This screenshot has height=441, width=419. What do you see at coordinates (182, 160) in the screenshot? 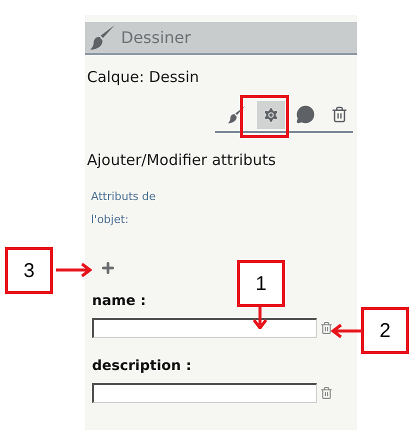
I see `section-title: Ajouter/Modifier attributs` at bounding box center [182, 160].